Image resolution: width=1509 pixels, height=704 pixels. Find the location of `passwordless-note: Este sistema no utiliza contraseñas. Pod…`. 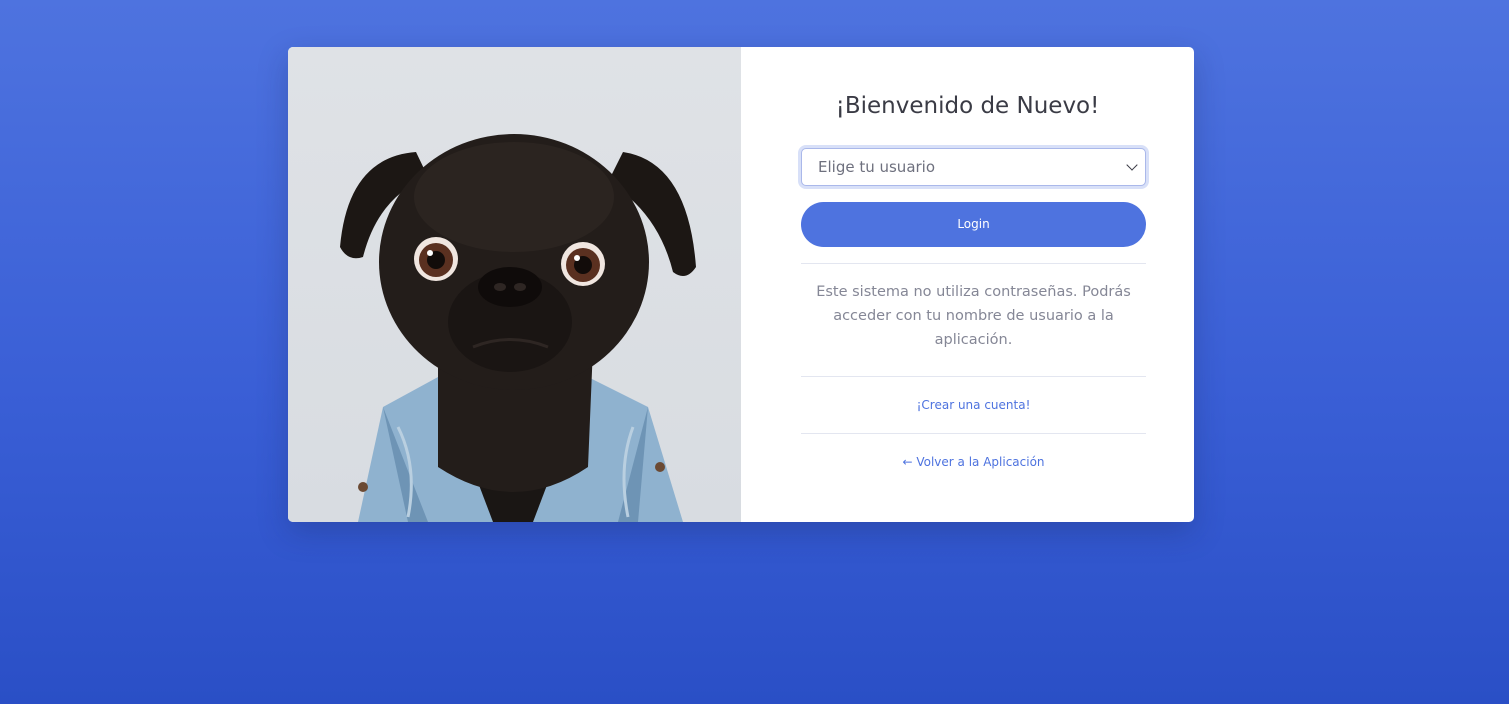

passwordless-note: Este sistema no utiliza contraseñas. Pod… is located at coordinates (973, 316).